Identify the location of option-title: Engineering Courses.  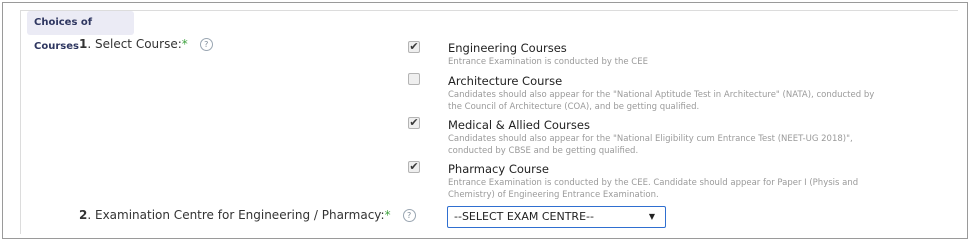
(507, 48).